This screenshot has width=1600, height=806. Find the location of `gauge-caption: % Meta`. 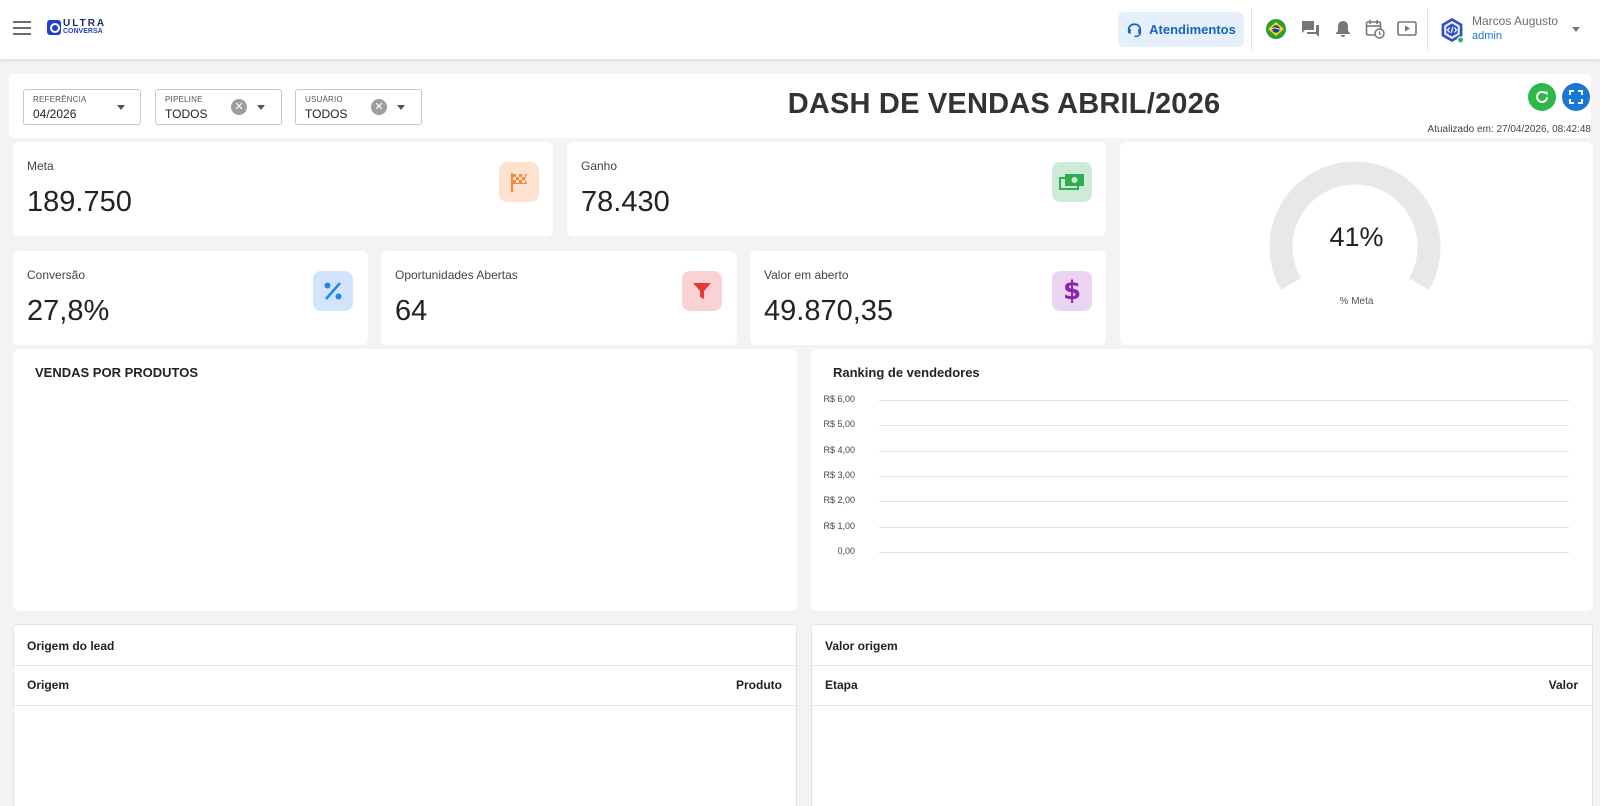

gauge-caption: % Meta is located at coordinates (1356, 301).